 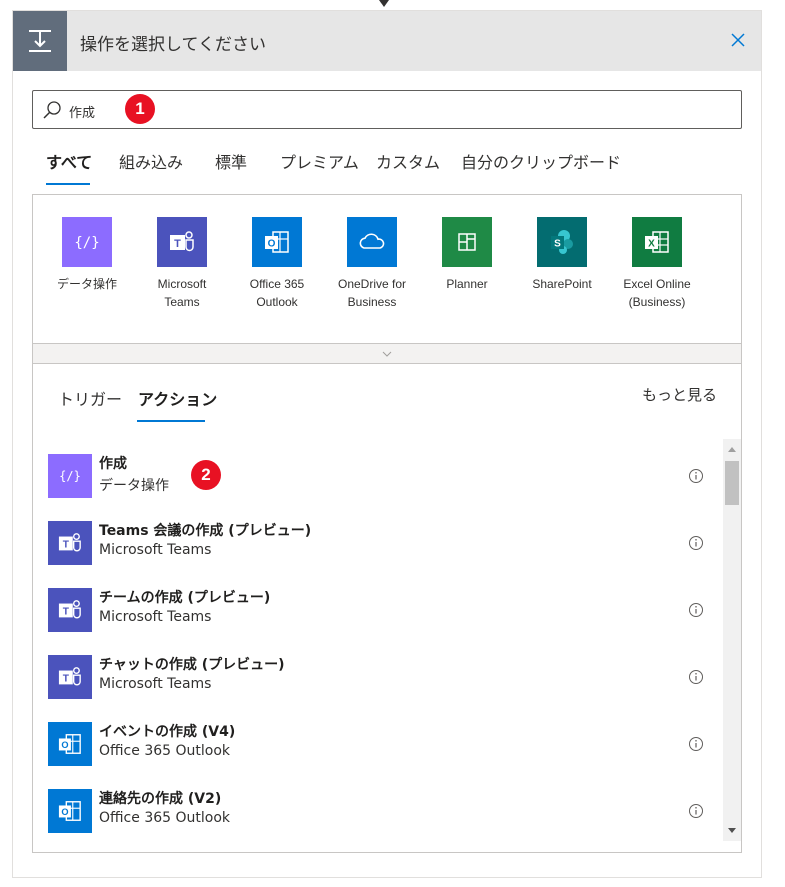 What do you see at coordinates (134, 486) in the screenshot?
I see `action-connector: データ操作` at bounding box center [134, 486].